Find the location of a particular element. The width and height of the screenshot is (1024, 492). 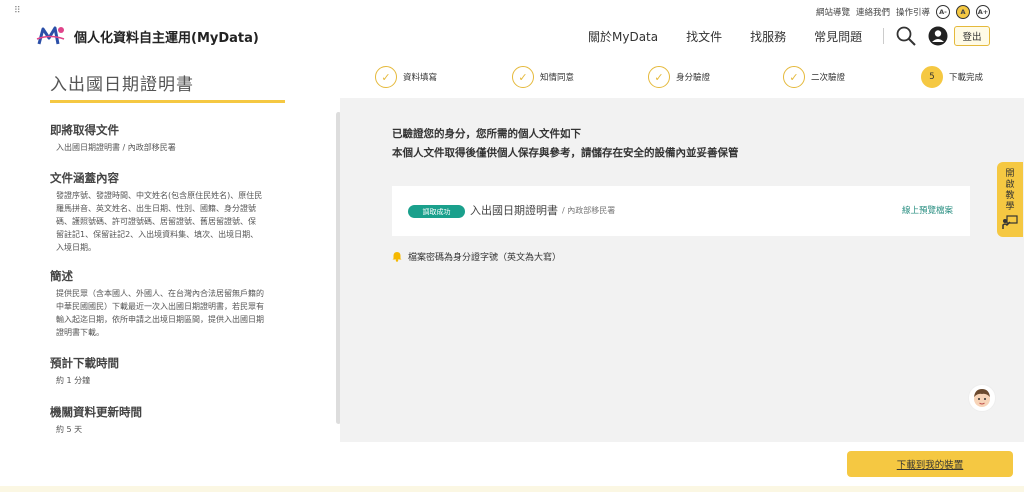

section-heading: 機關資料更新時間 is located at coordinates (96, 412).